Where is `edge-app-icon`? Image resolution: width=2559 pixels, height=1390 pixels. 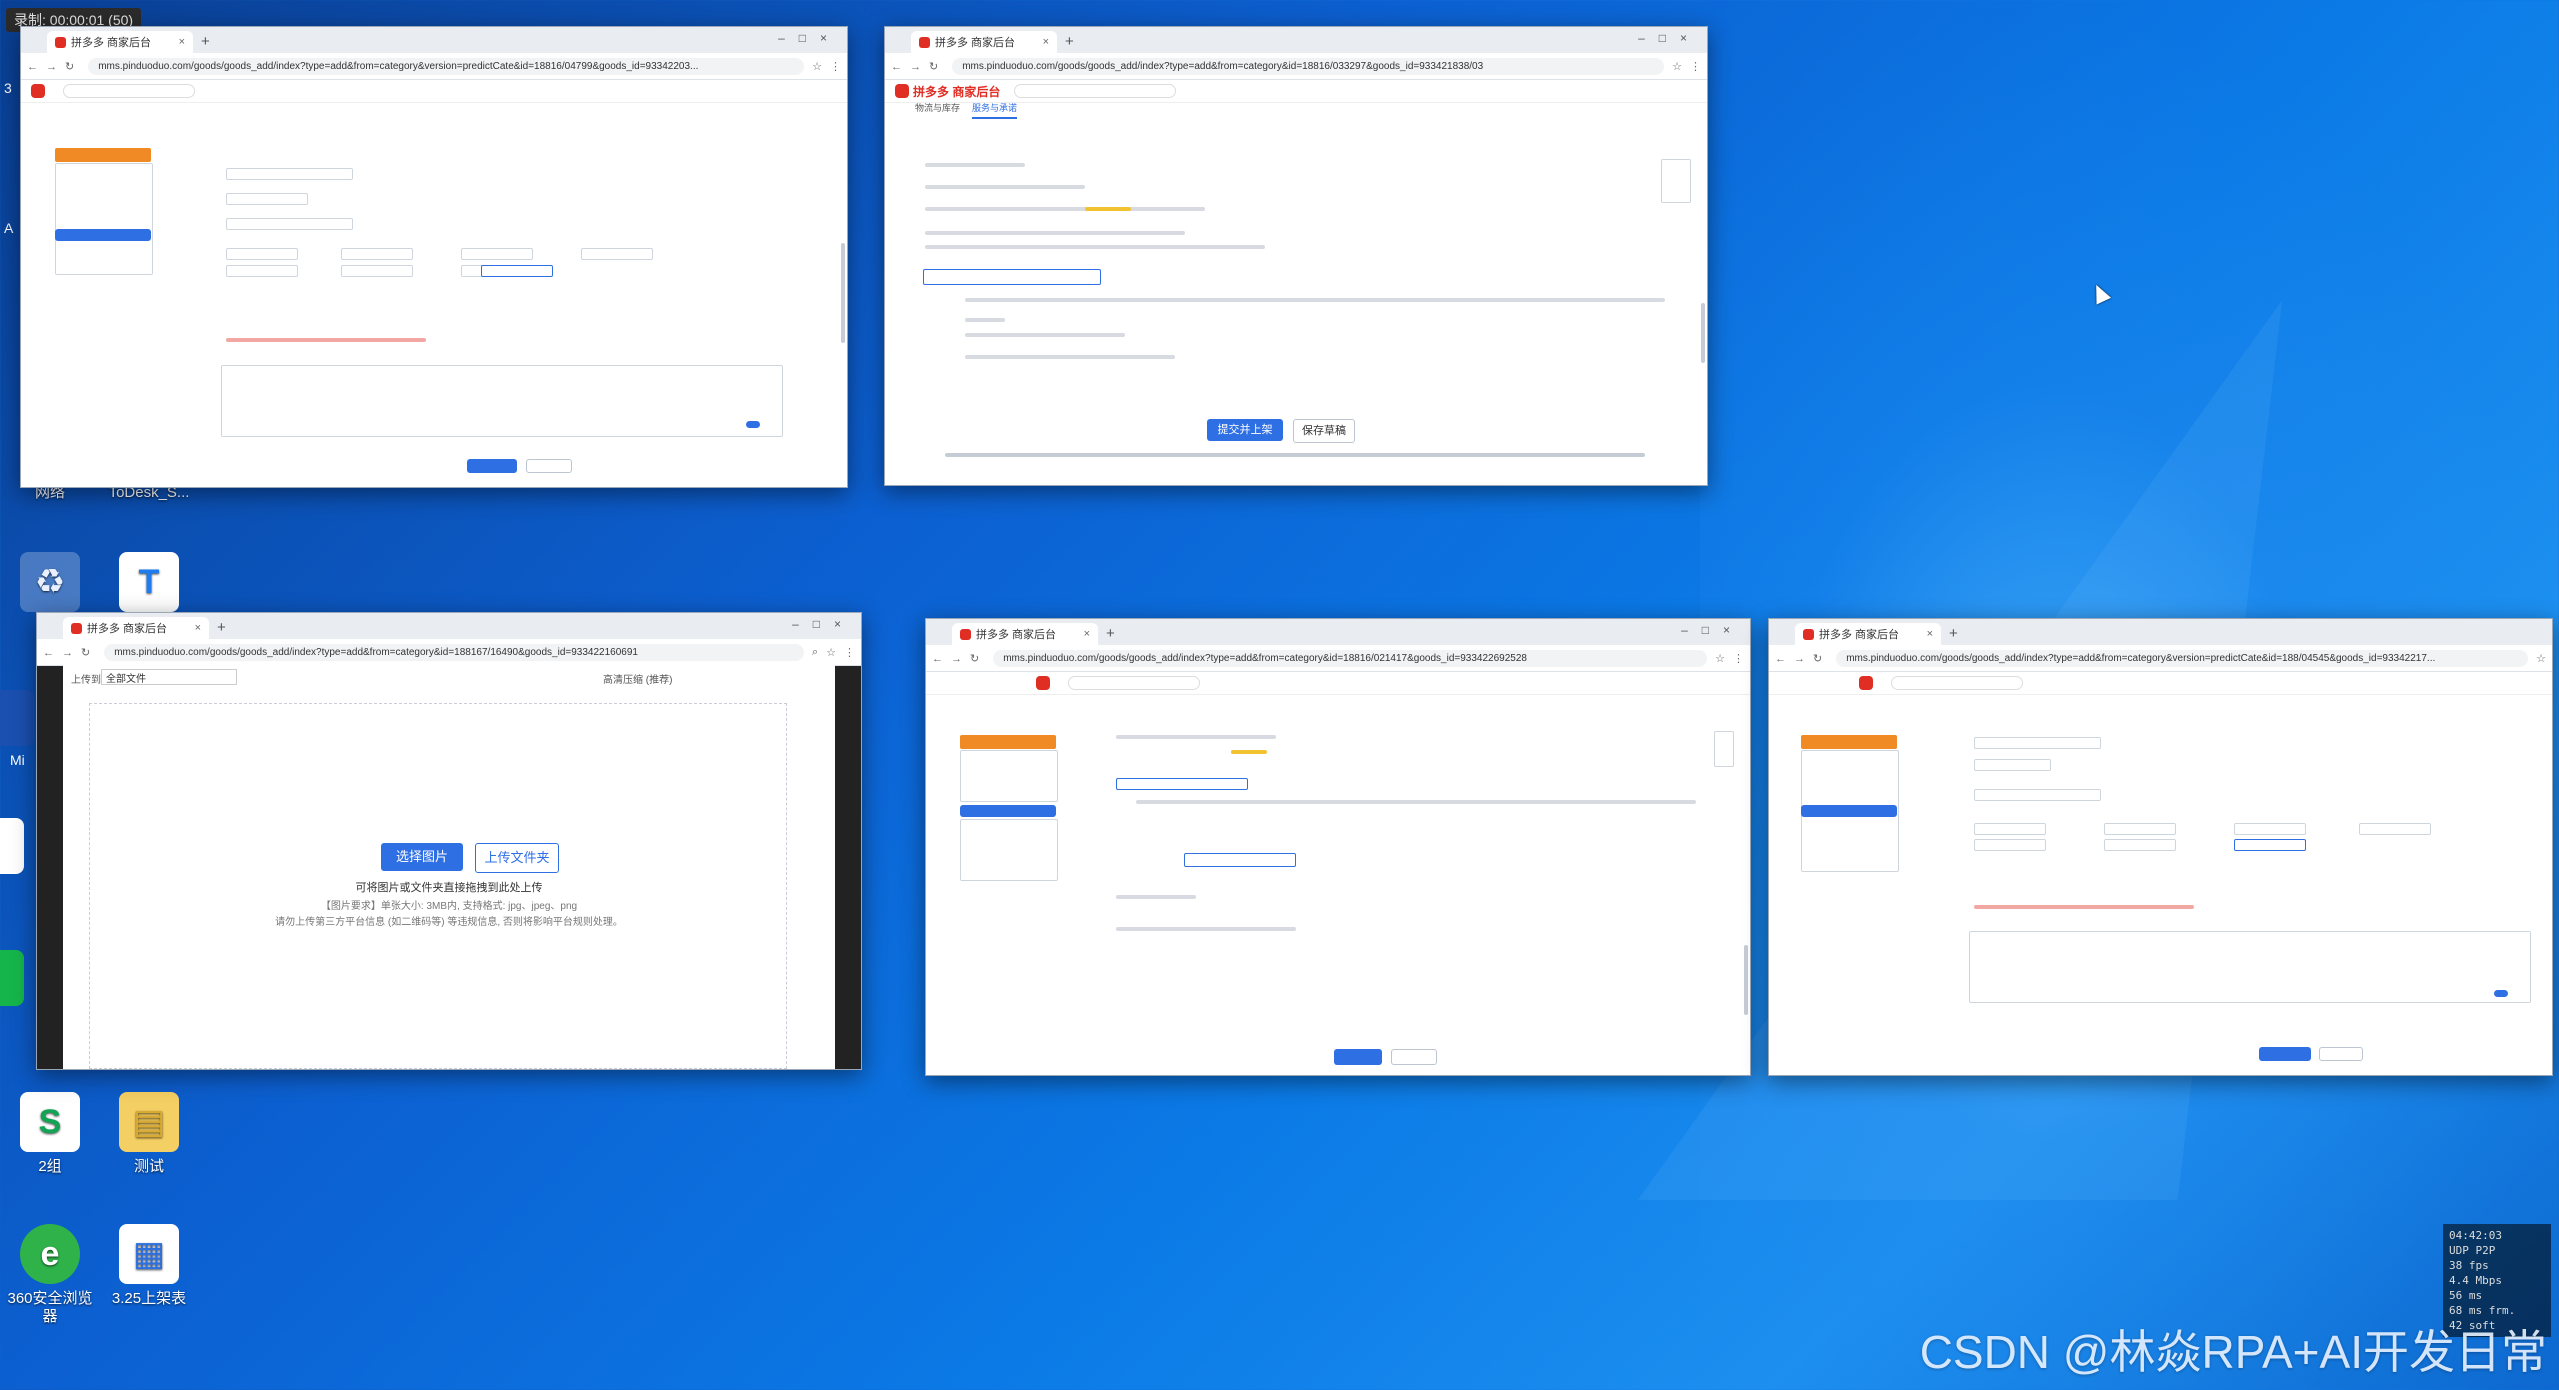
edge-app-icon is located at coordinates (17, 718).